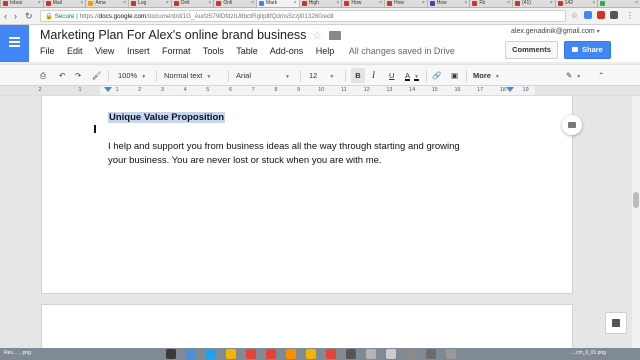 The width and height of the screenshot is (640, 360). What do you see at coordinates (325, 51) in the screenshot?
I see `menu-help: Help` at bounding box center [325, 51].